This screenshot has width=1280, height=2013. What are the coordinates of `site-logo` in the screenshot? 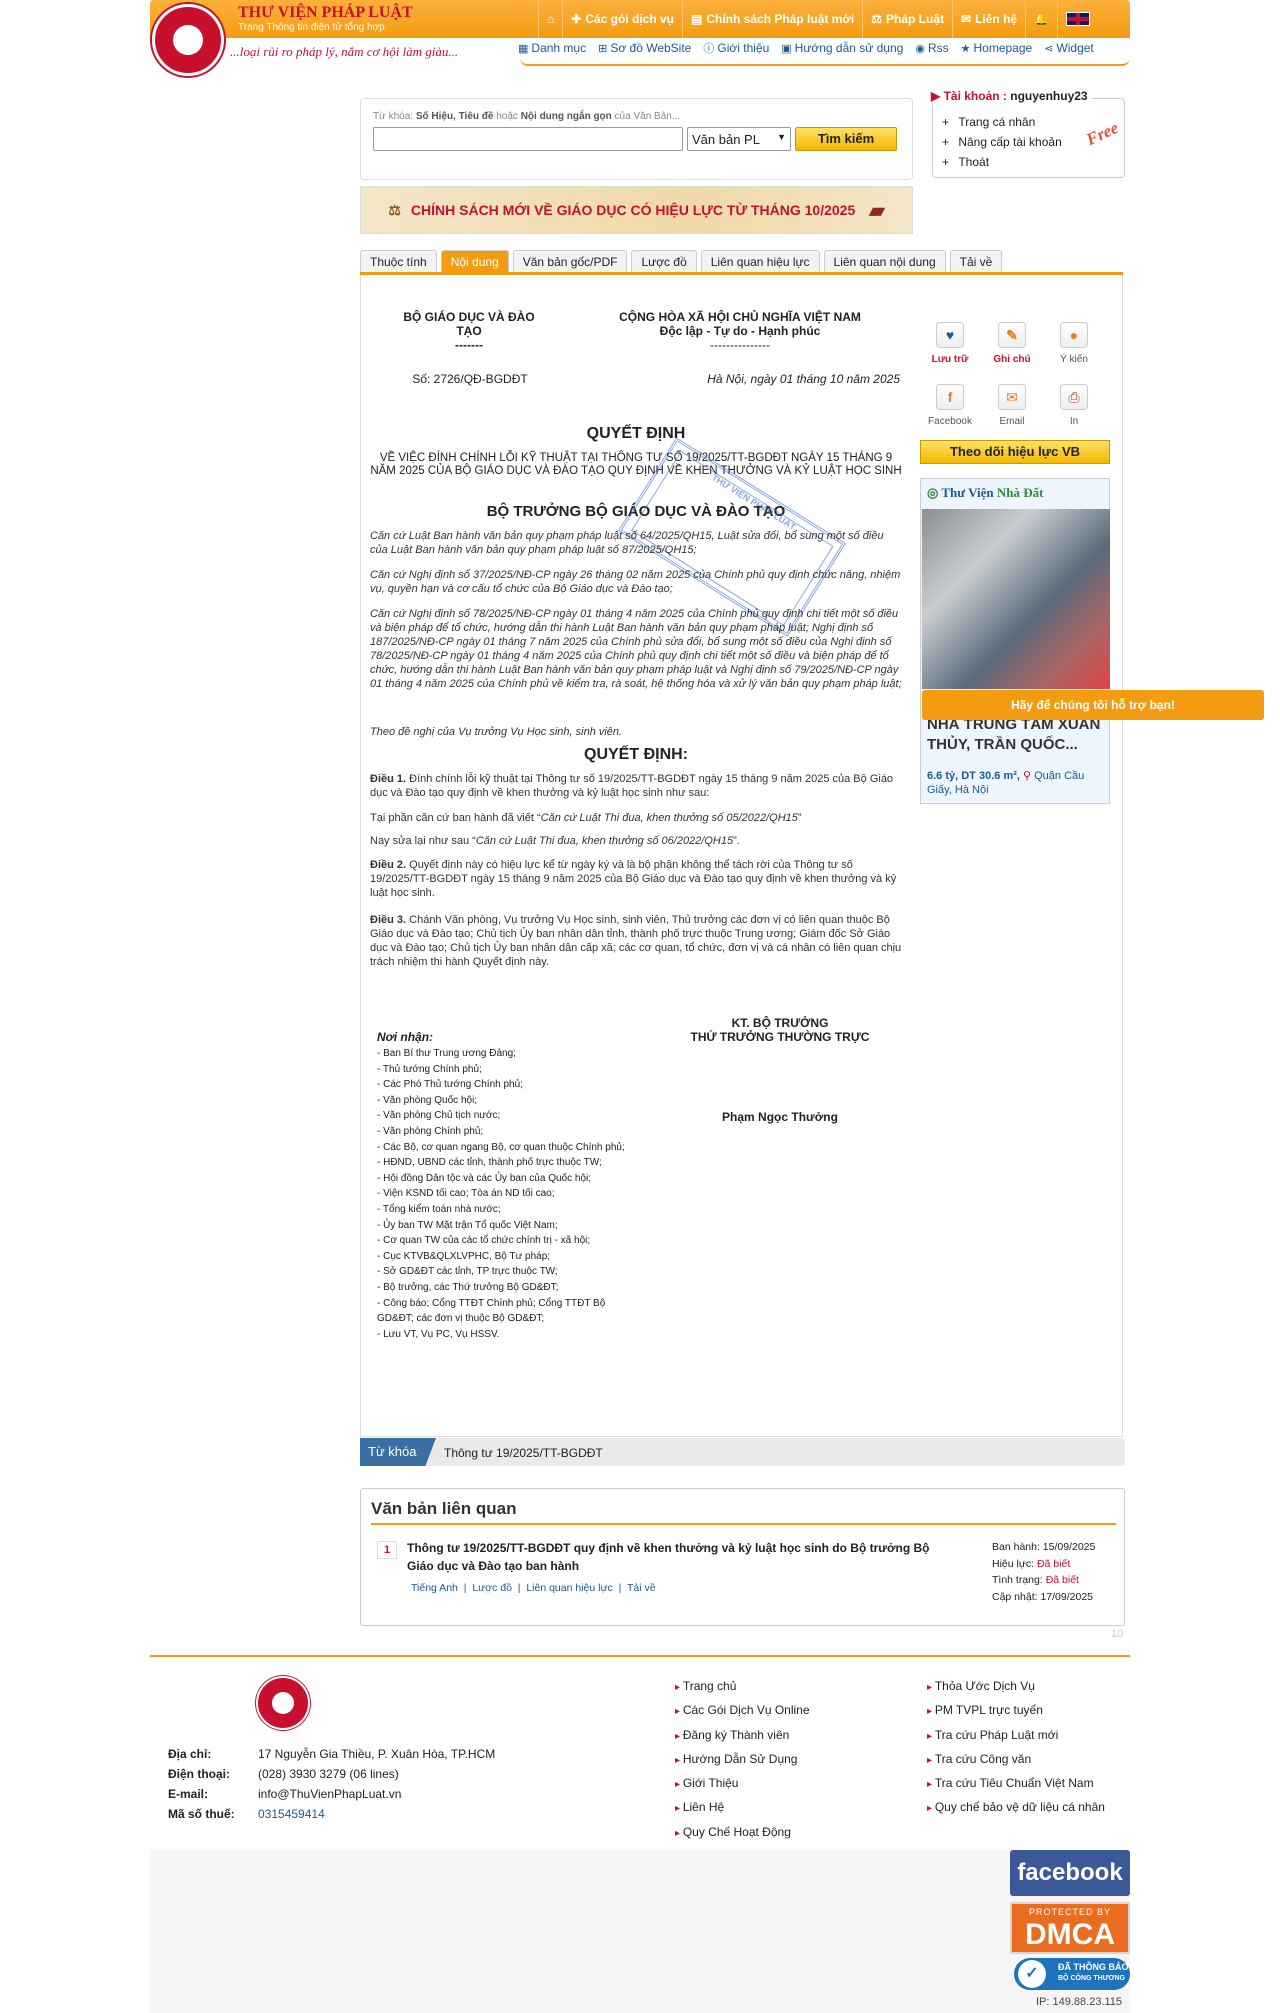 It's located at (188, 40).